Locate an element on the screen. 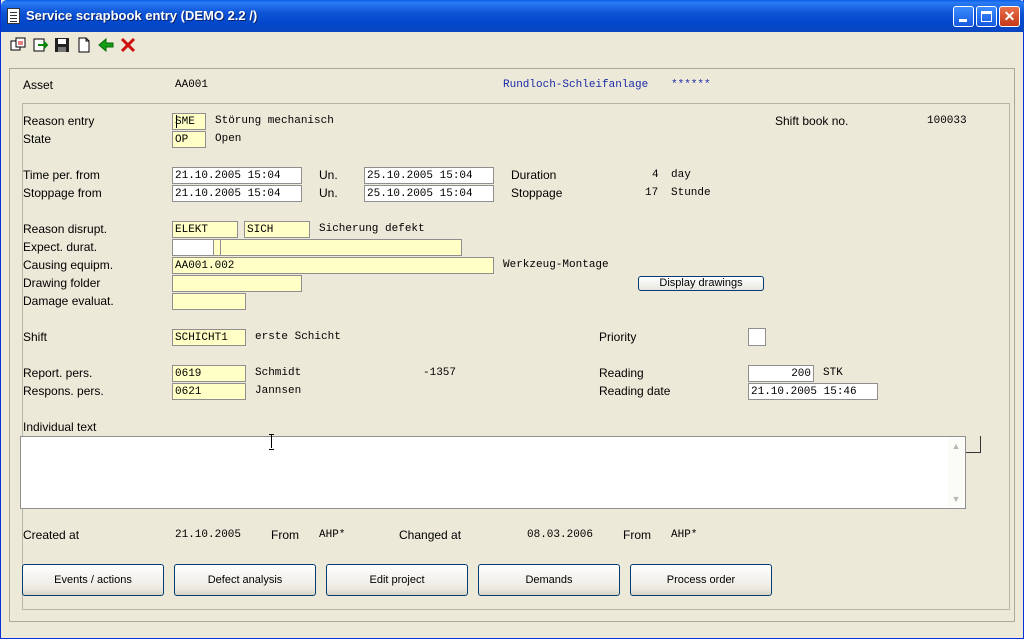 This screenshot has height=639, width=1024. defect-analysis-button: Defect analysis is located at coordinates (245, 580).